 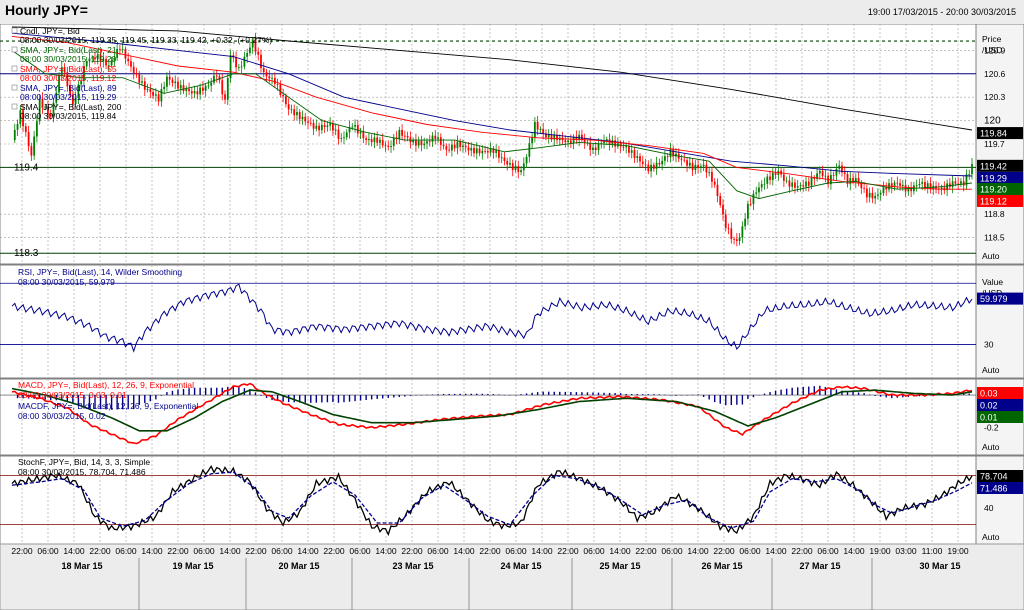 I want to click on rsi-auto-button: Auto, so click(x=991, y=370).